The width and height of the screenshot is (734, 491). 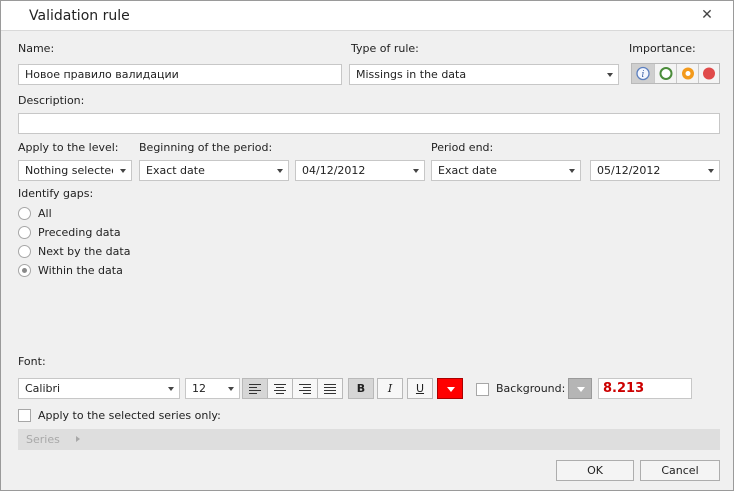 I want to click on importance-label: Importance:, so click(x=662, y=48).